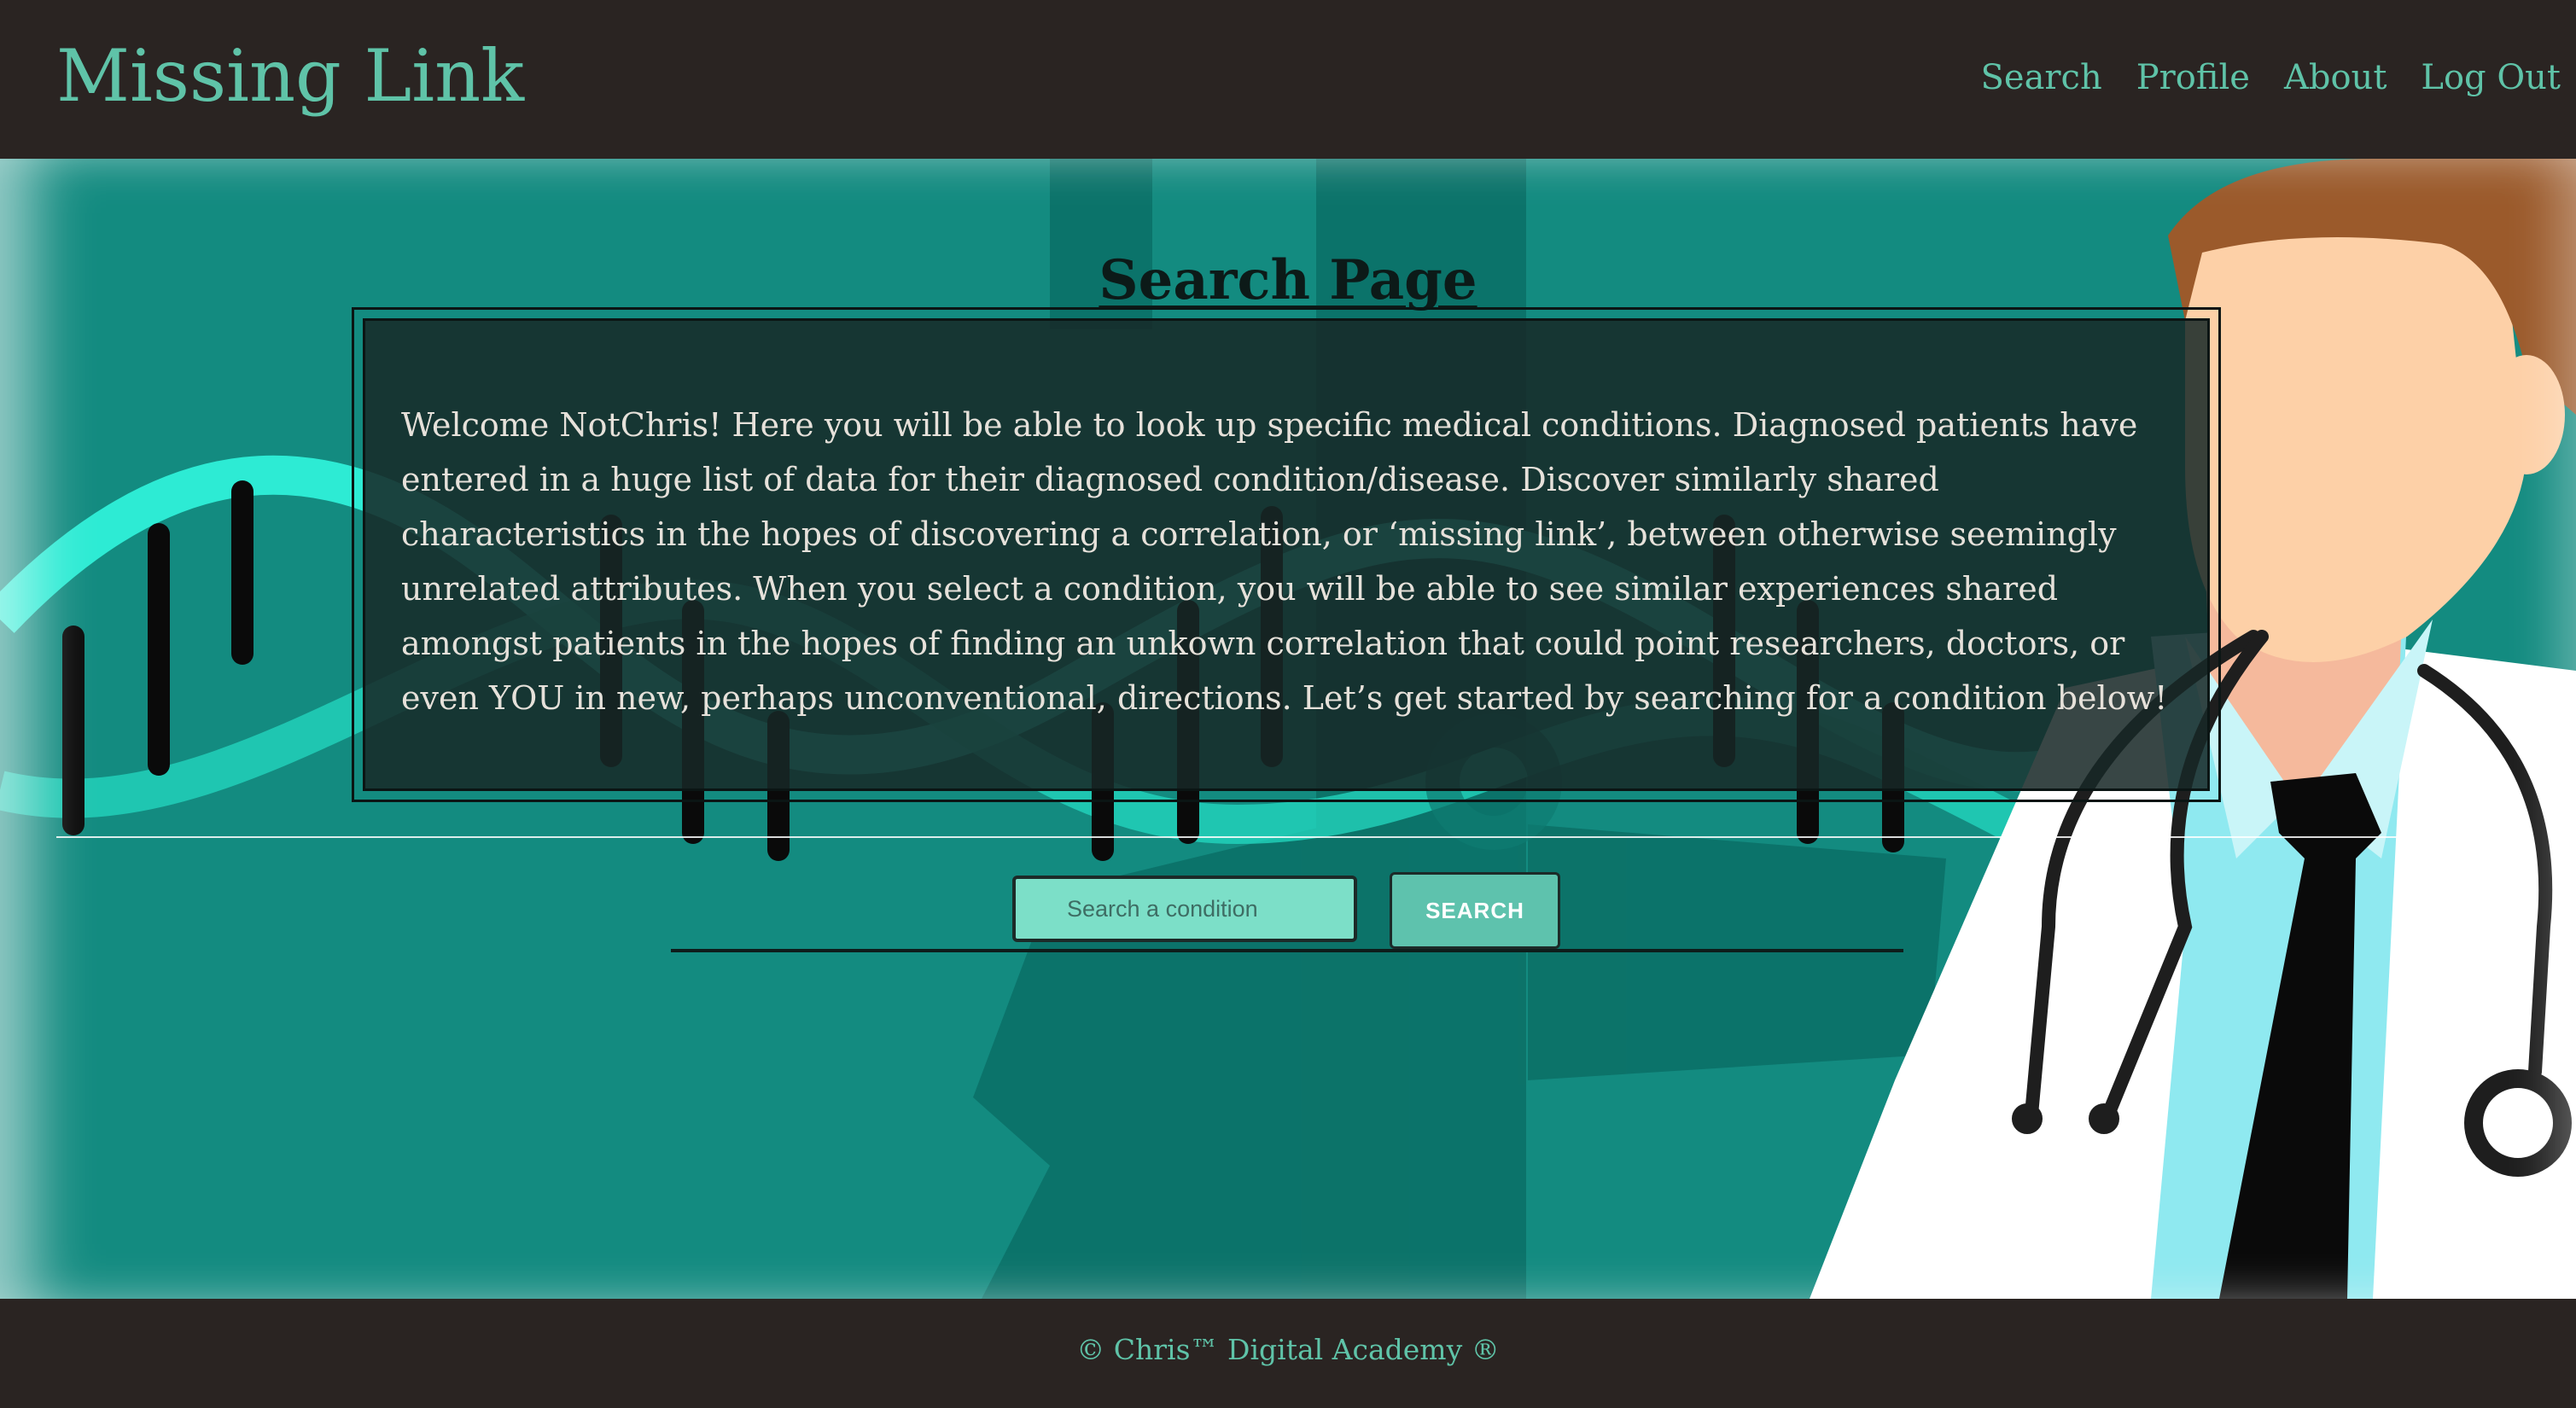  Describe the element at coordinates (1475, 911) in the screenshot. I see `search-button: SEARCH` at that location.